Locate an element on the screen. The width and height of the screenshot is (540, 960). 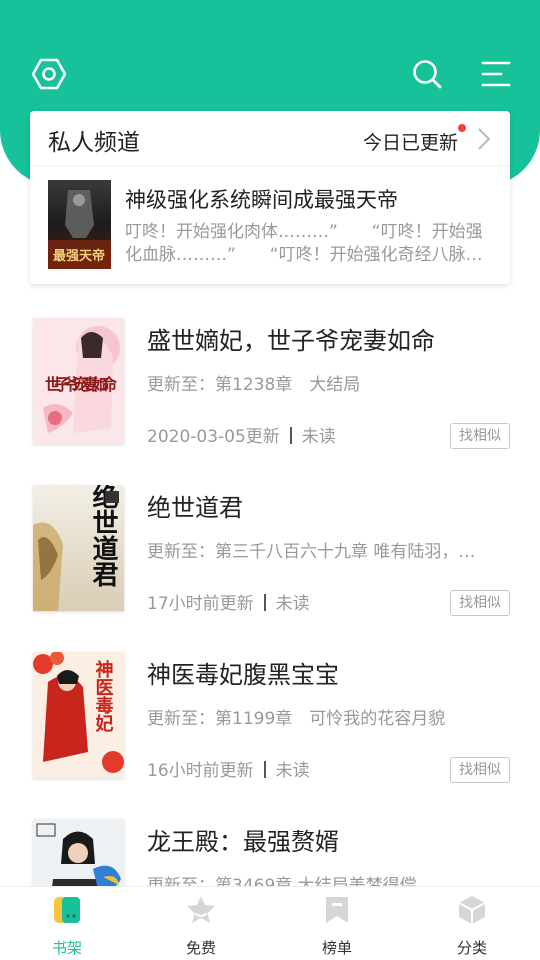
book-cover: 世子爷宠妻如命 is located at coordinates (78, 381).